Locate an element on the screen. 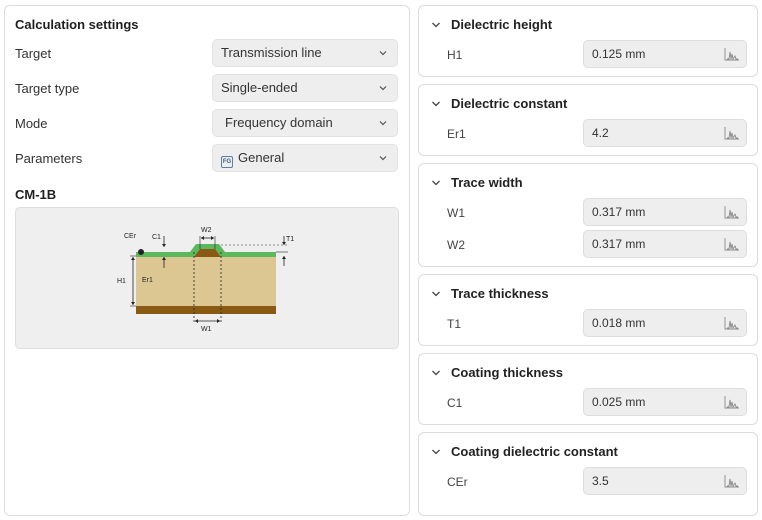 The image size is (762, 520). model-name: CM-1B is located at coordinates (36, 194).